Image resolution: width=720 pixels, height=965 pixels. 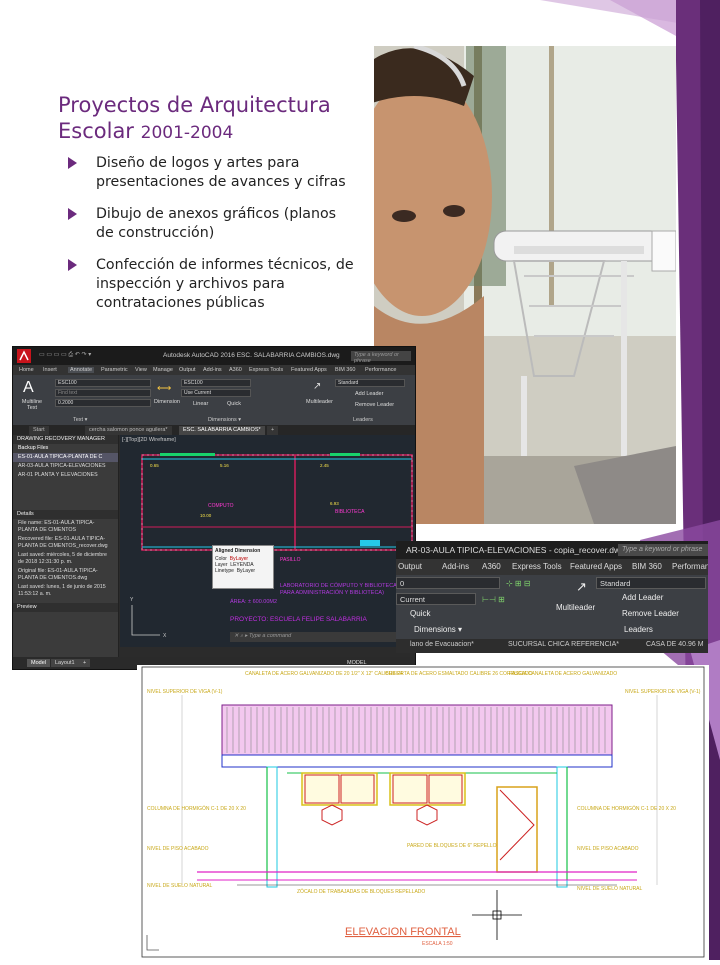 I want to click on elev-label: NIVEL SUPERIOR DE VIGA (V-1), so click(x=663, y=692).